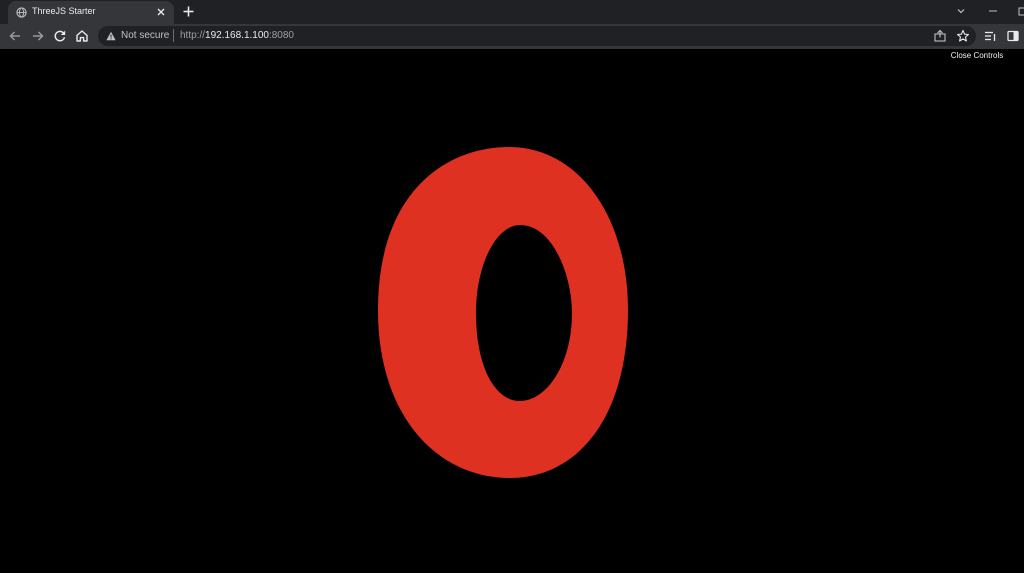 The image size is (1024, 573). I want to click on address-separator, so click(173, 35).